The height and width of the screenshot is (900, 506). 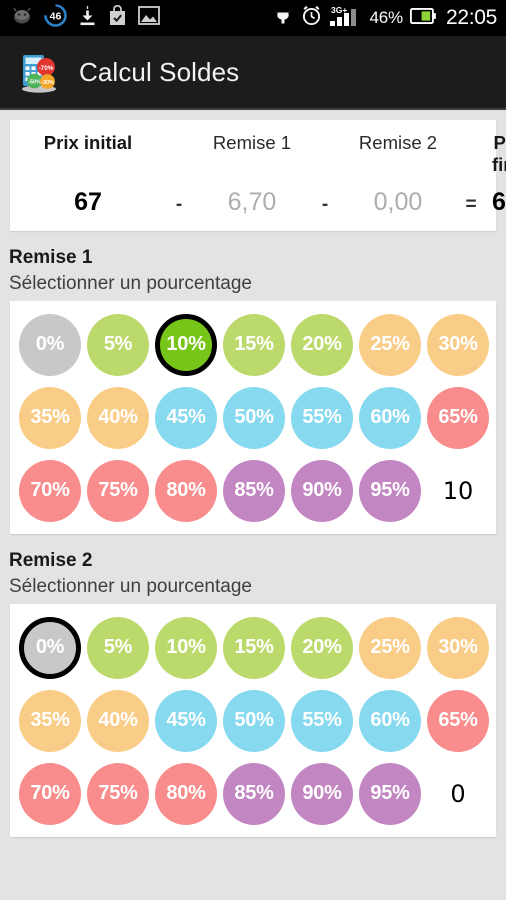 What do you see at coordinates (458, 417) in the screenshot?
I see `percentage-button-remise-1-65: 65%` at bounding box center [458, 417].